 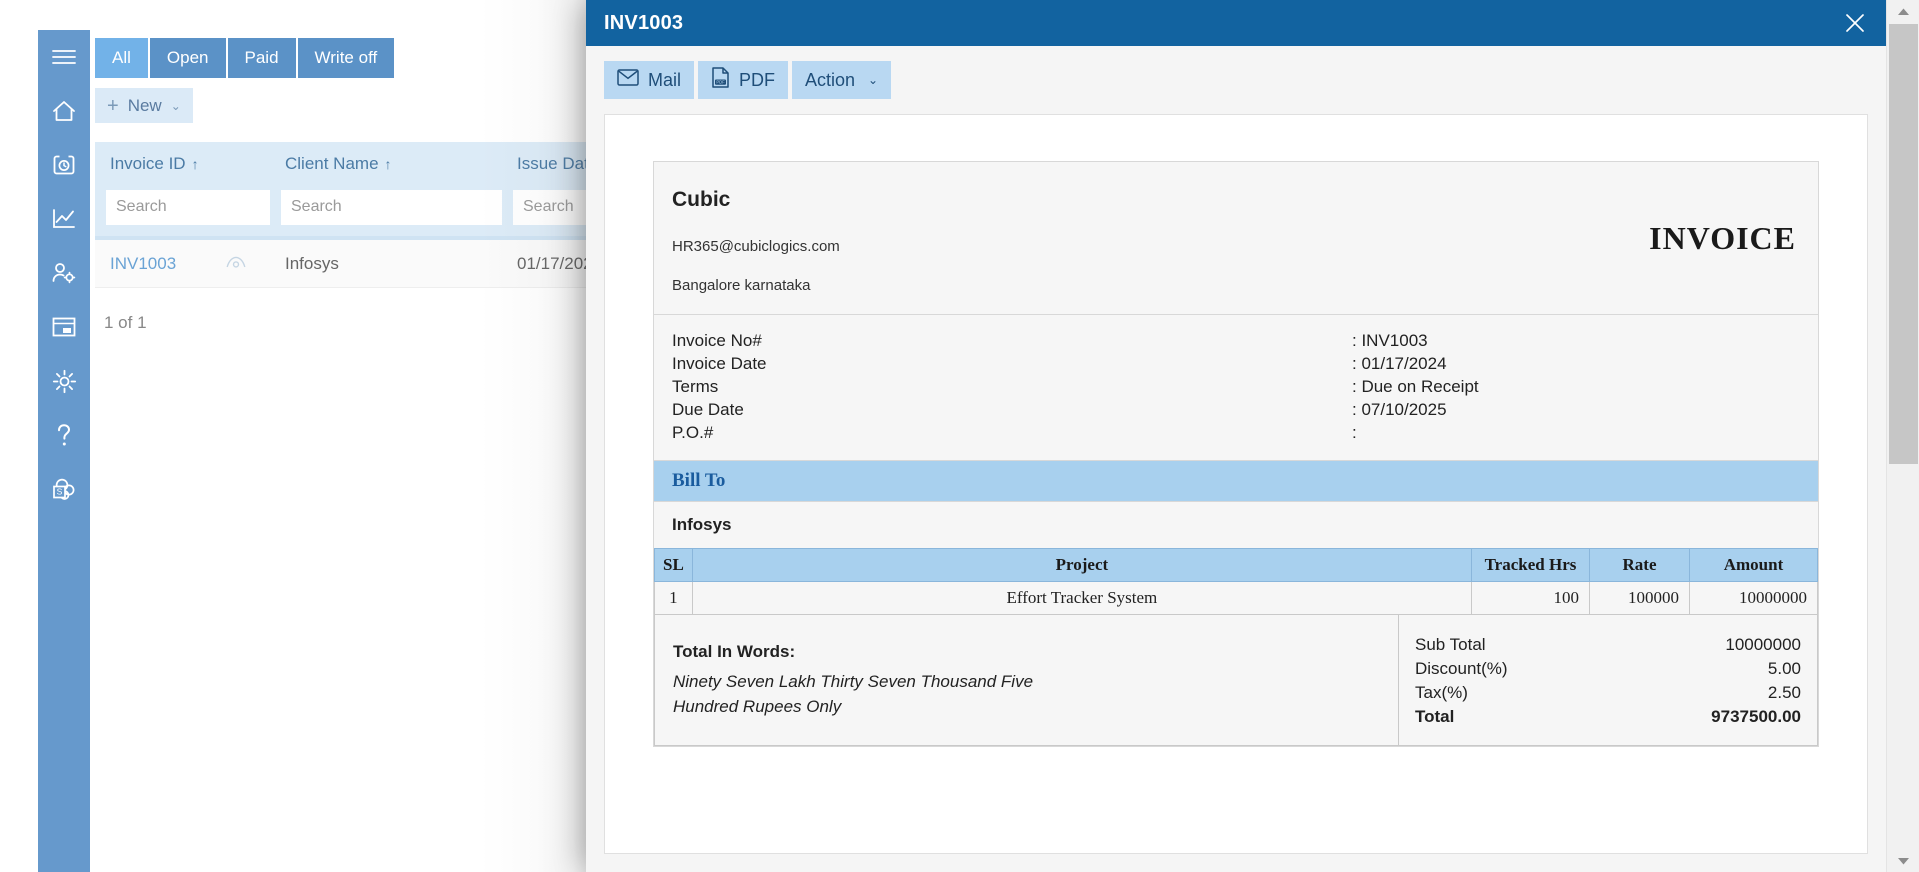 I want to click on header-project: Project, so click(x=1082, y=565).